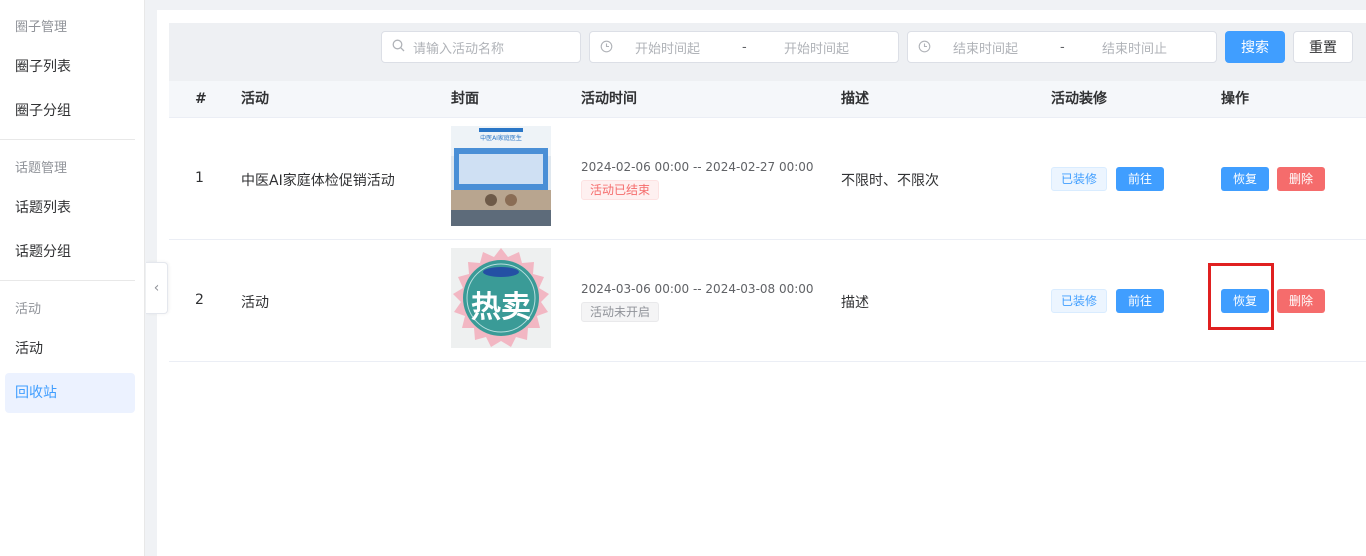 The height and width of the screenshot is (556, 1366). What do you see at coordinates (1134, 47) in the screenshot?
I see `end-time-to: 结束时间止` at bounding box center [1134, 47].